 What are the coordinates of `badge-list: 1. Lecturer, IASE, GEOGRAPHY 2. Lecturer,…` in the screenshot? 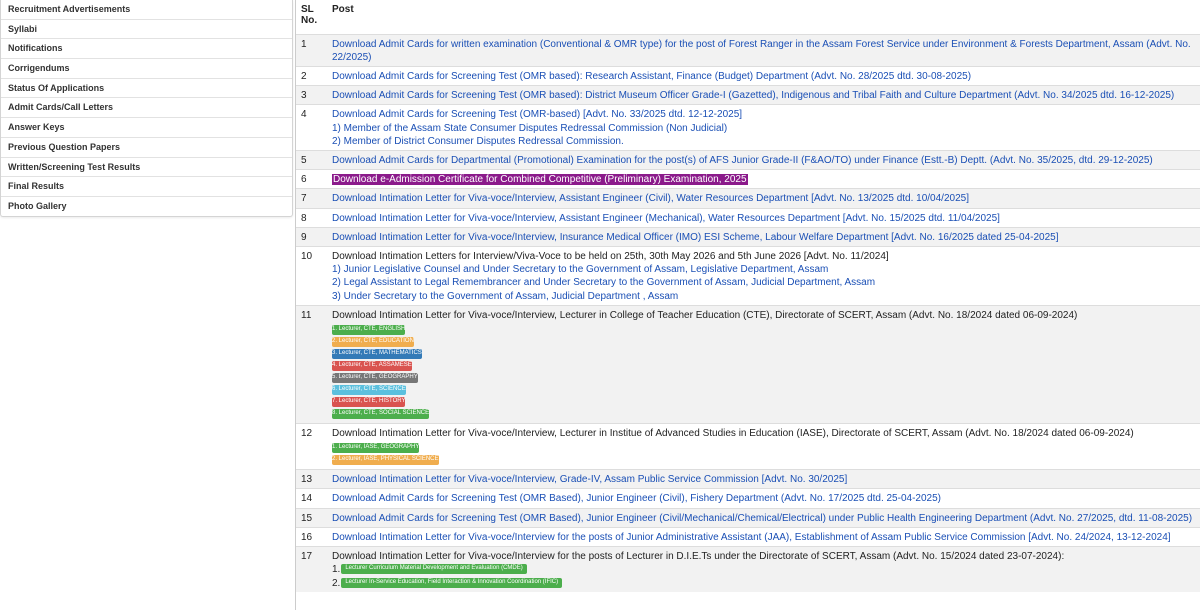 It's located at (764, 453).